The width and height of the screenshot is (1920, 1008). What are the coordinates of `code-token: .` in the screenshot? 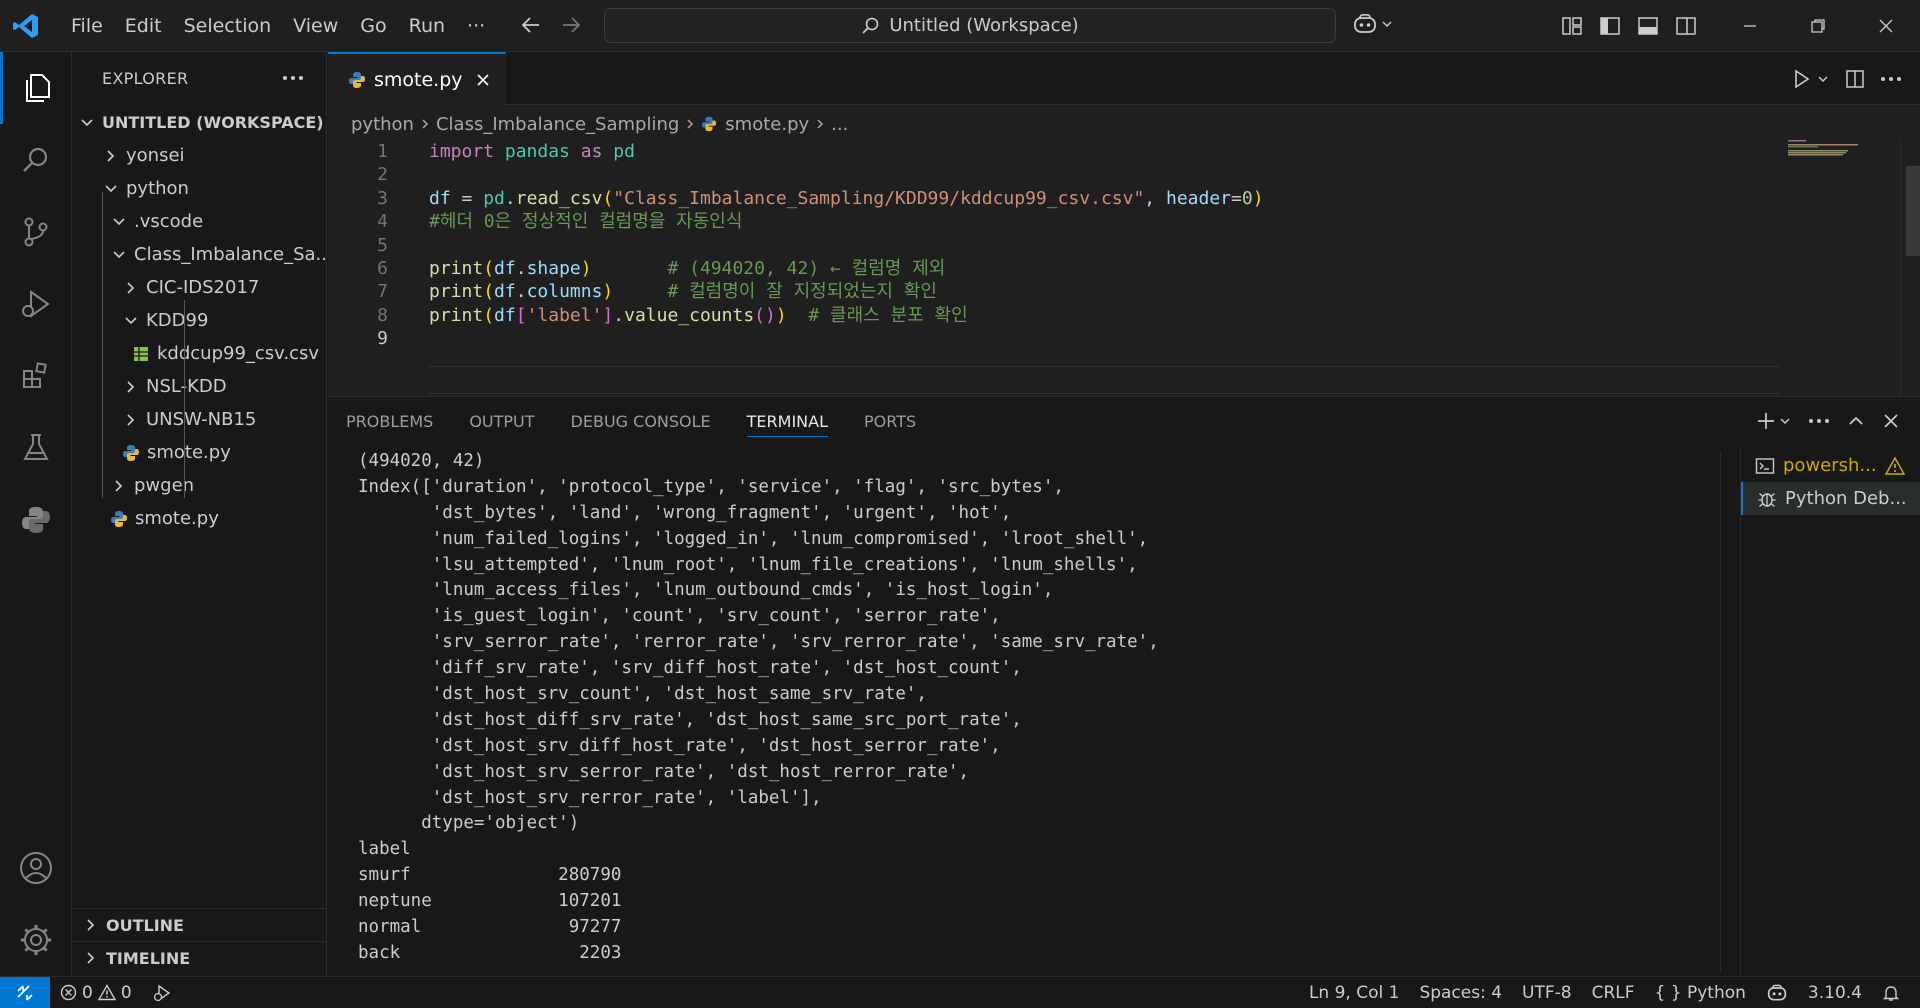 It's located at (510, 198).